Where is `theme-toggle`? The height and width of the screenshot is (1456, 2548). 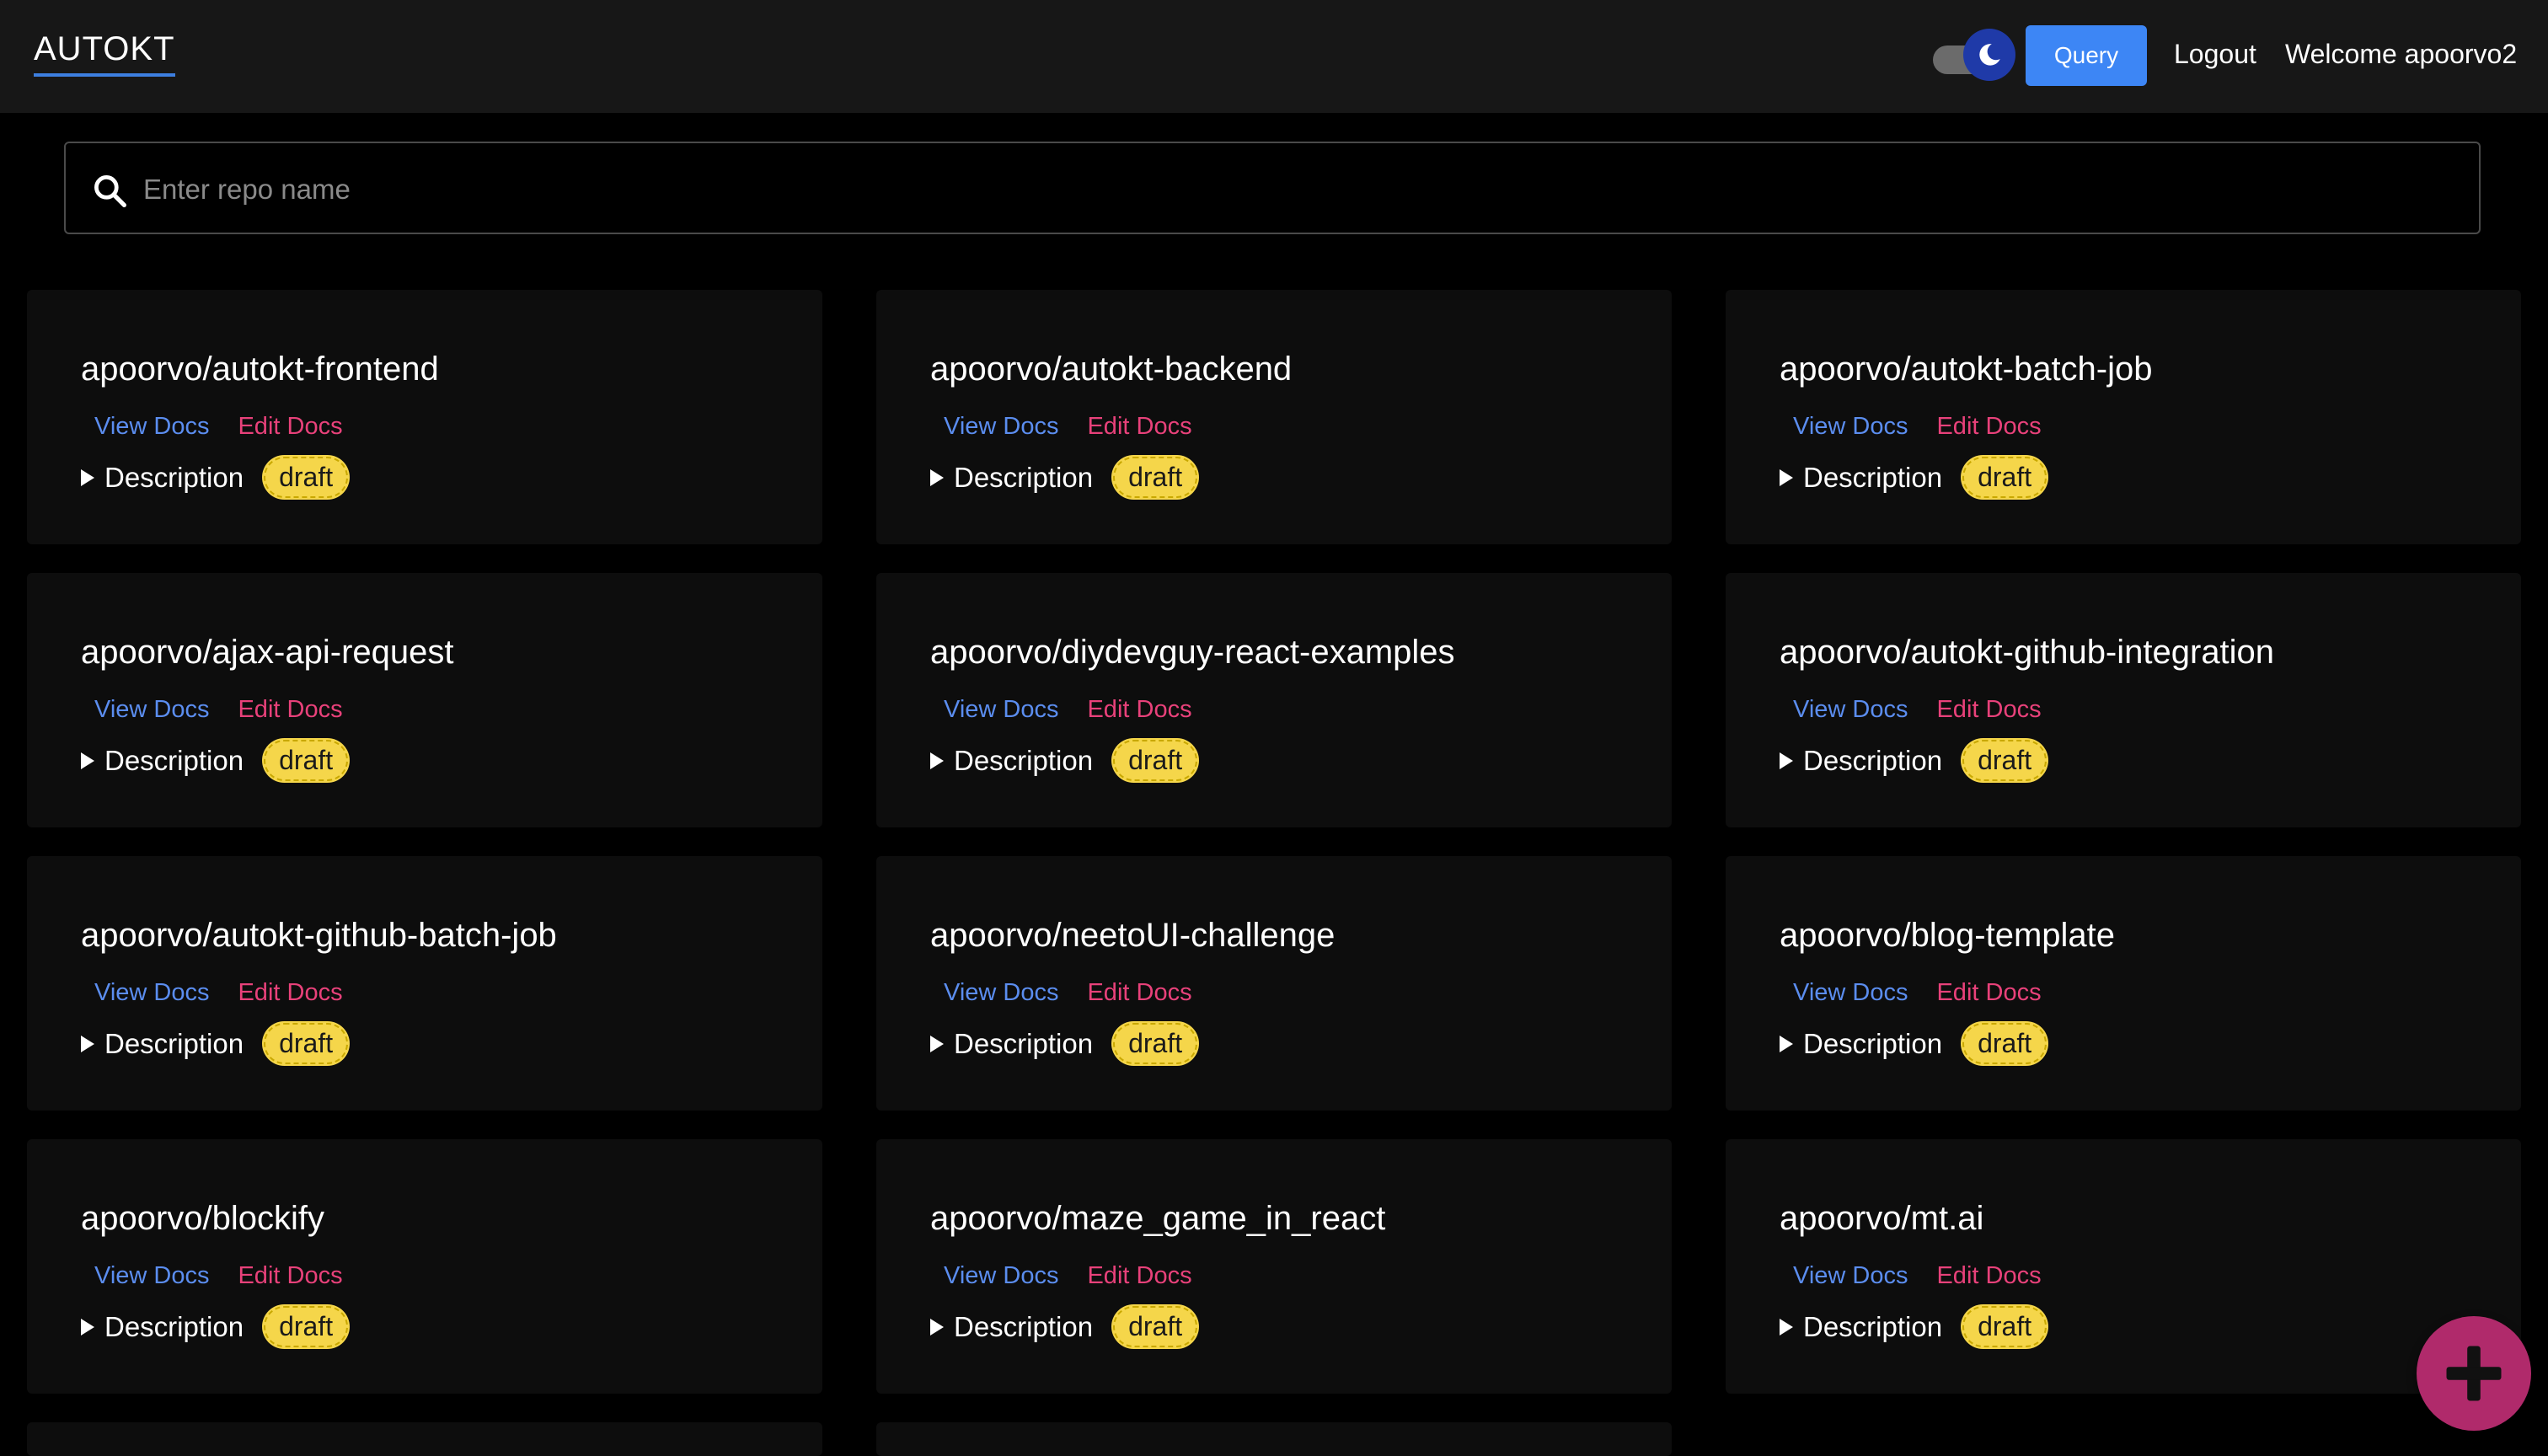
theme-toggle is located at coordinates (1973, 56).